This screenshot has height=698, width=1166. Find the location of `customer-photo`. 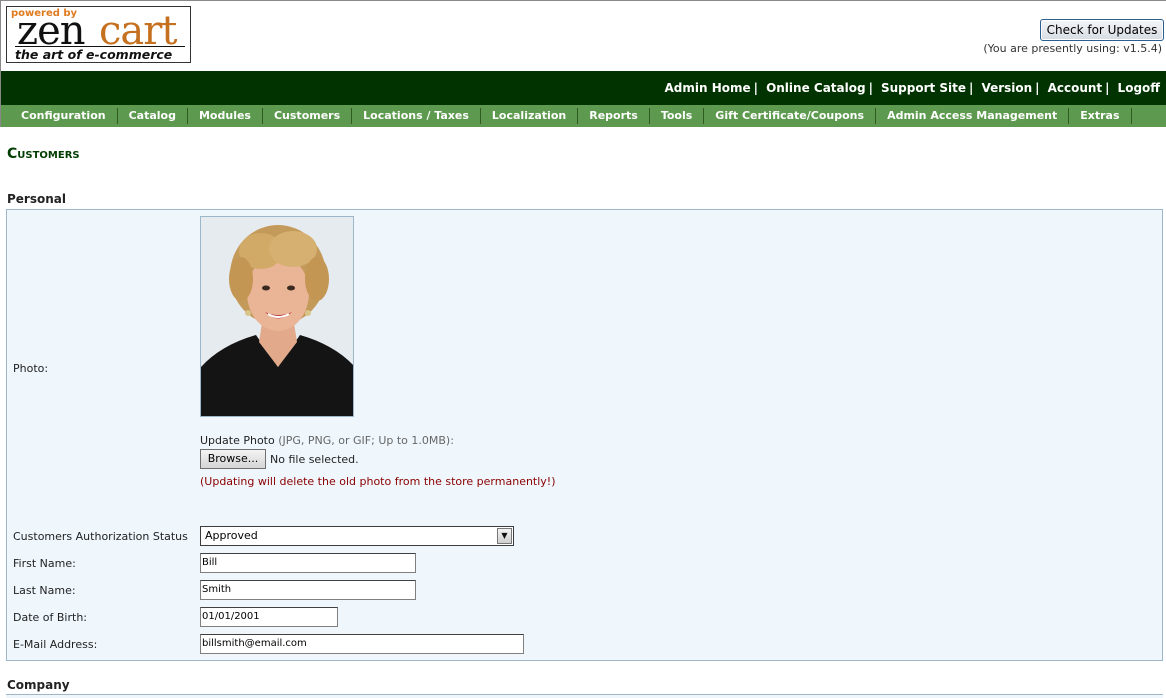

customer-photo is located at coordinates (277, 316).